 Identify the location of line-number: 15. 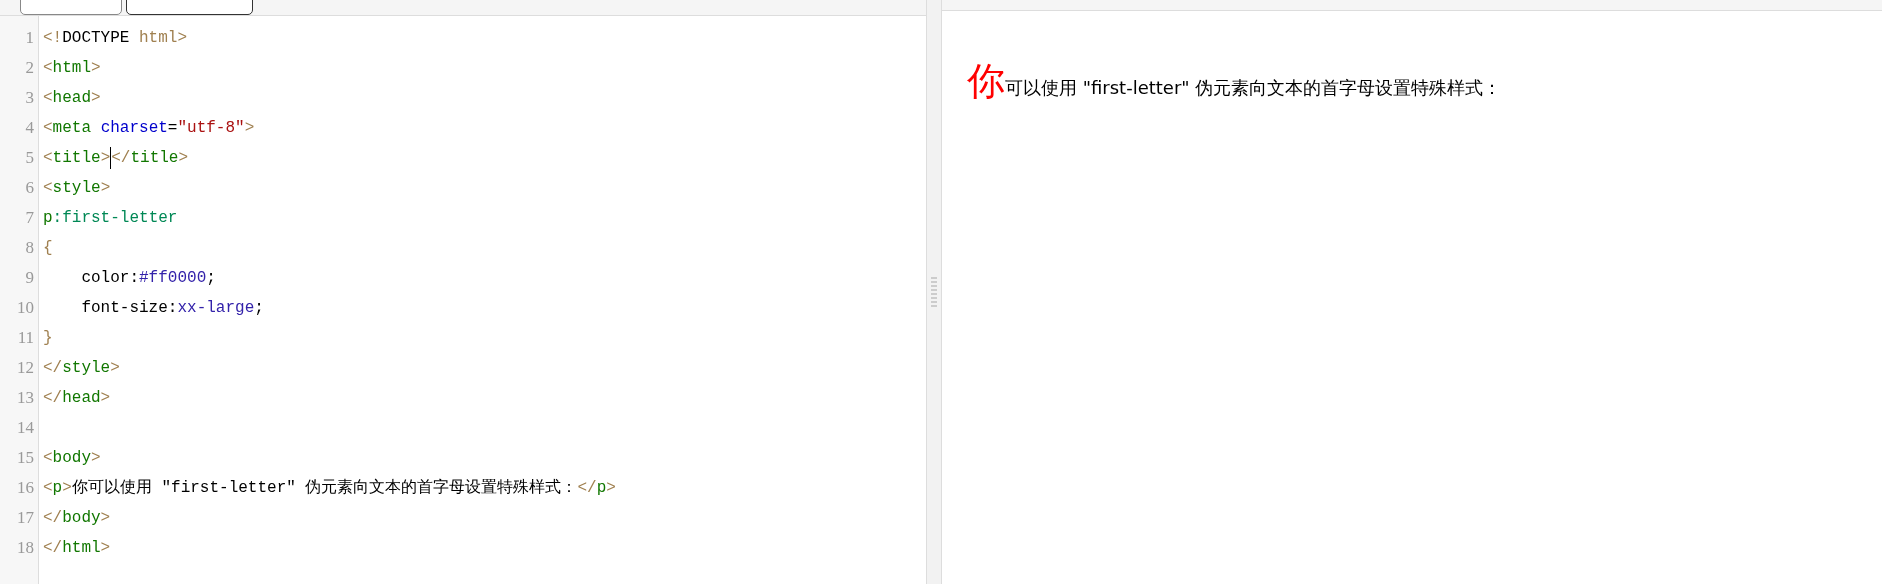
(25, 458).